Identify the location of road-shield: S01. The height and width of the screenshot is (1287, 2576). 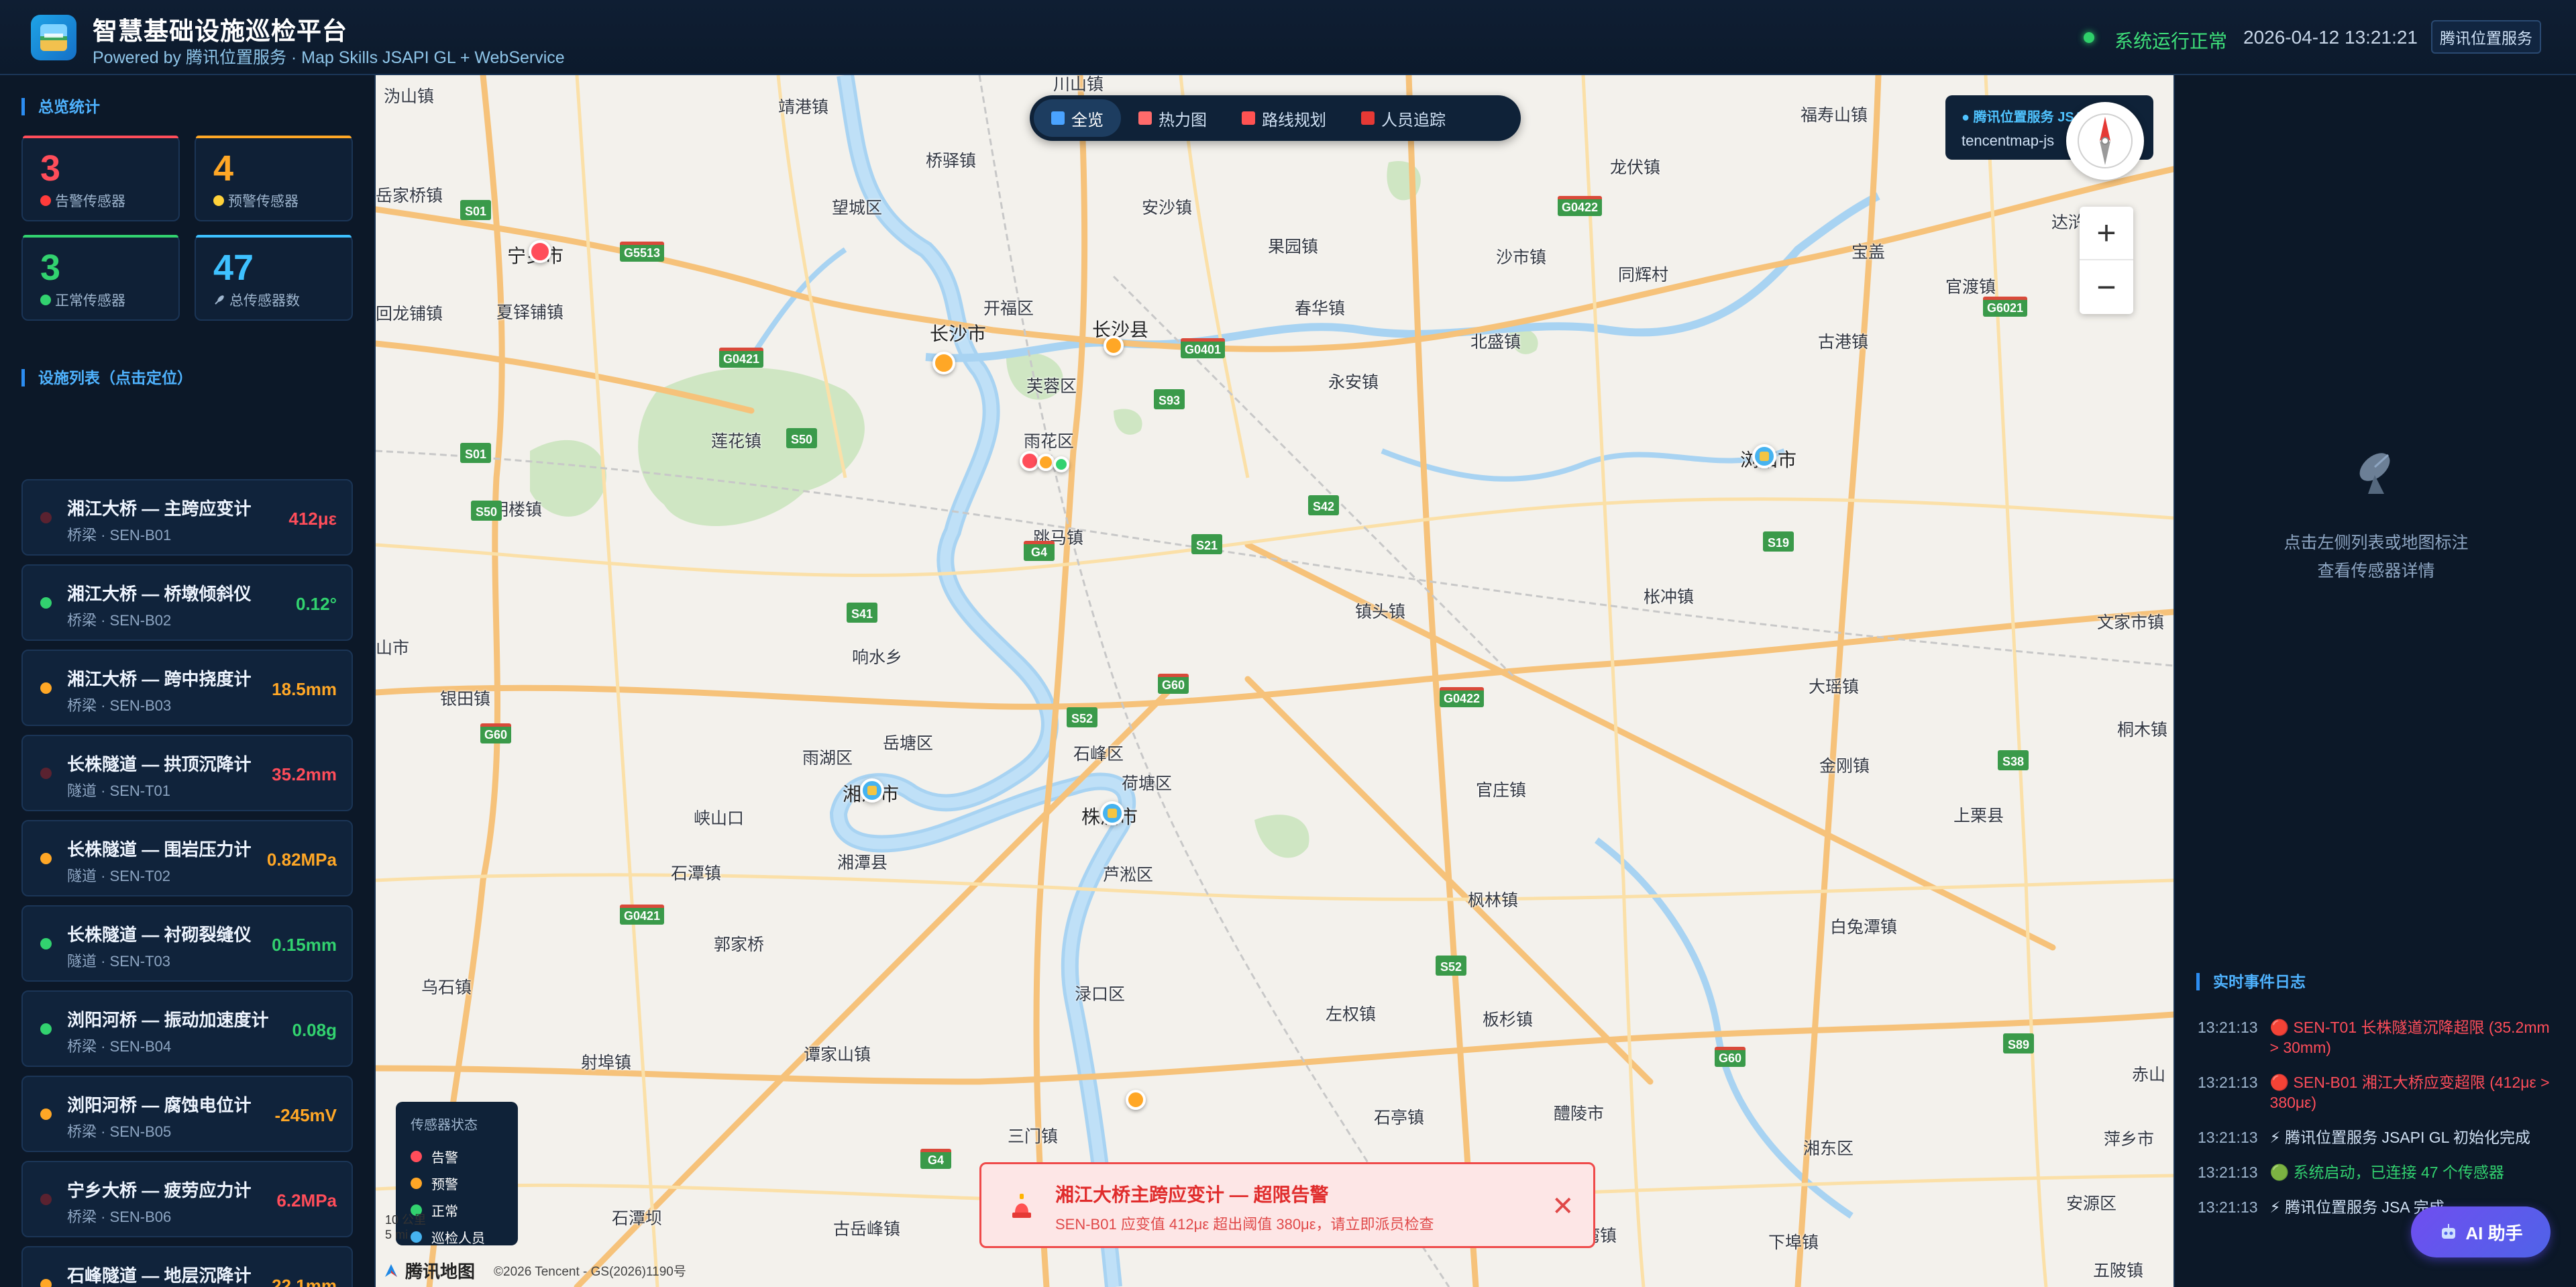
(475, 210).